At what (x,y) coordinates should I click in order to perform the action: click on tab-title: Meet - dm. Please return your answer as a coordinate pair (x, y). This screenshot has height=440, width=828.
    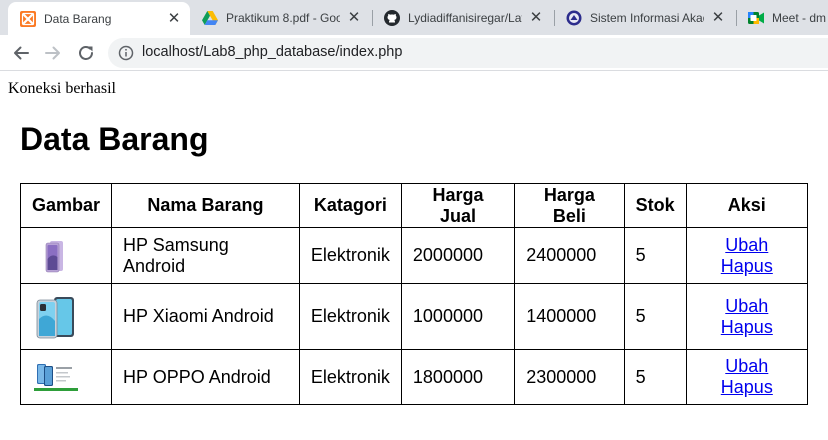
    Looking at the image, I should click on (799, 17).